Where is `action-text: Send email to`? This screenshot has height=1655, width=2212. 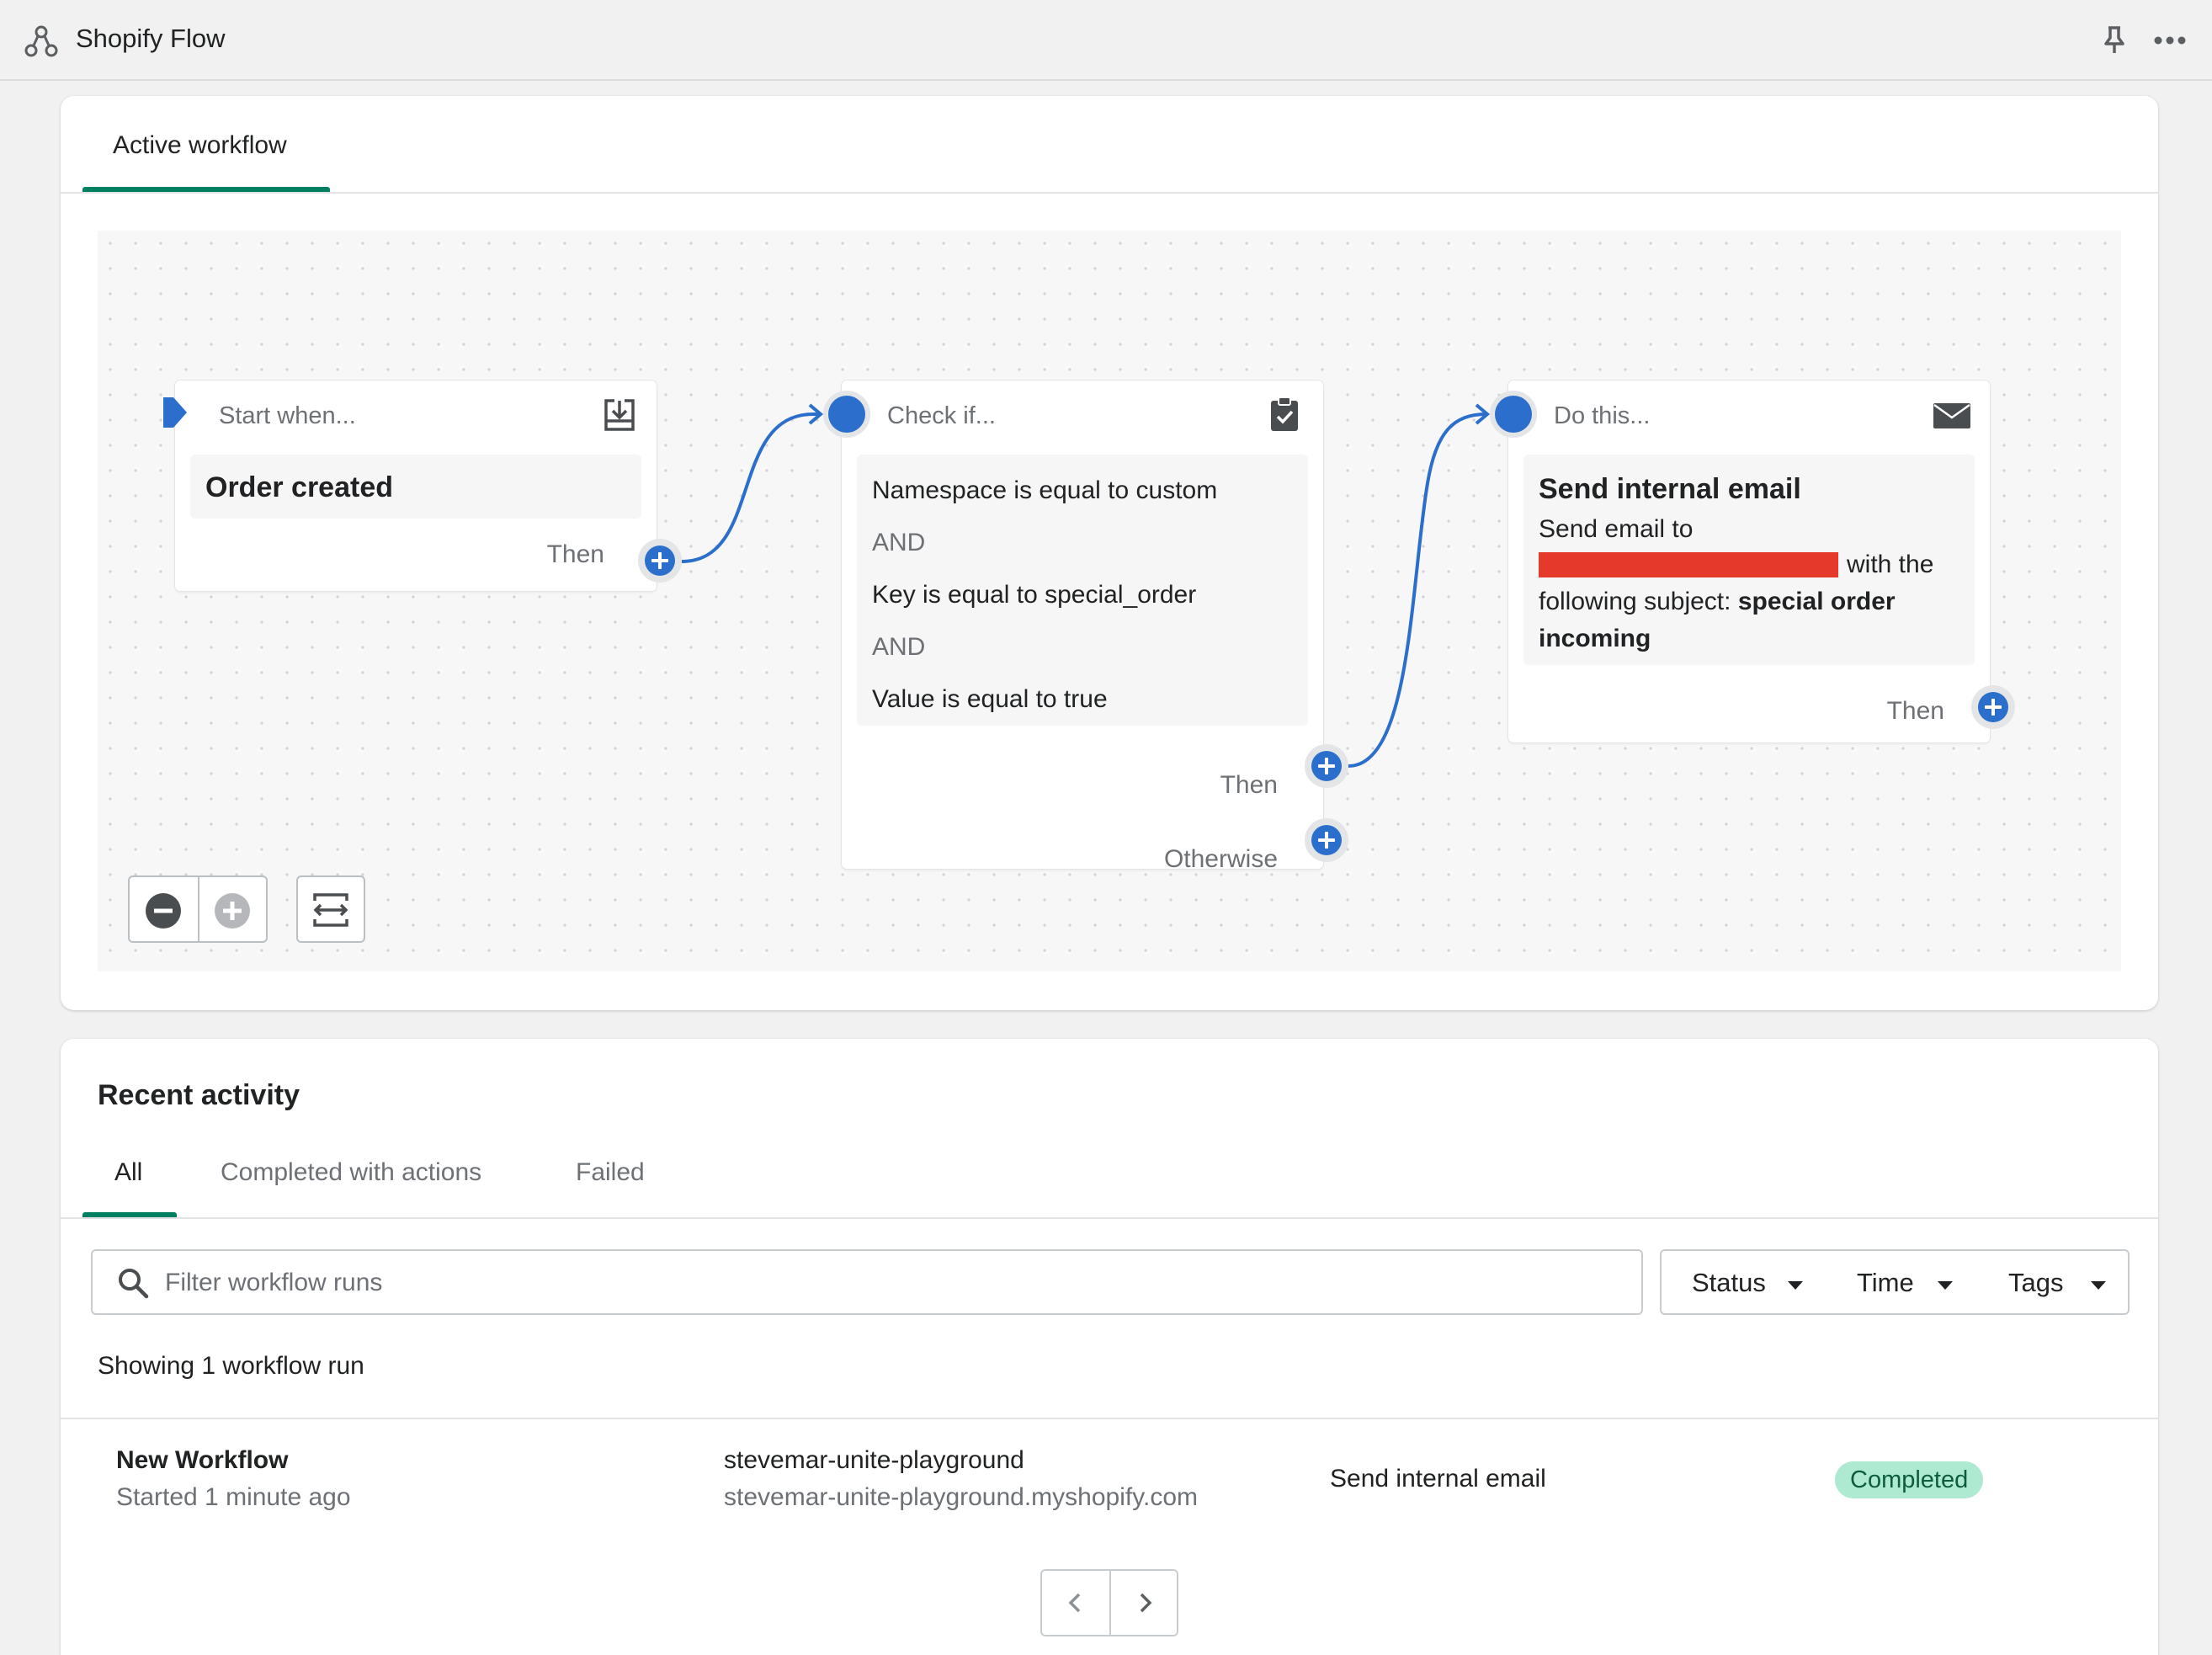 action-text: Send email to is located at coordinates (1617, 529).